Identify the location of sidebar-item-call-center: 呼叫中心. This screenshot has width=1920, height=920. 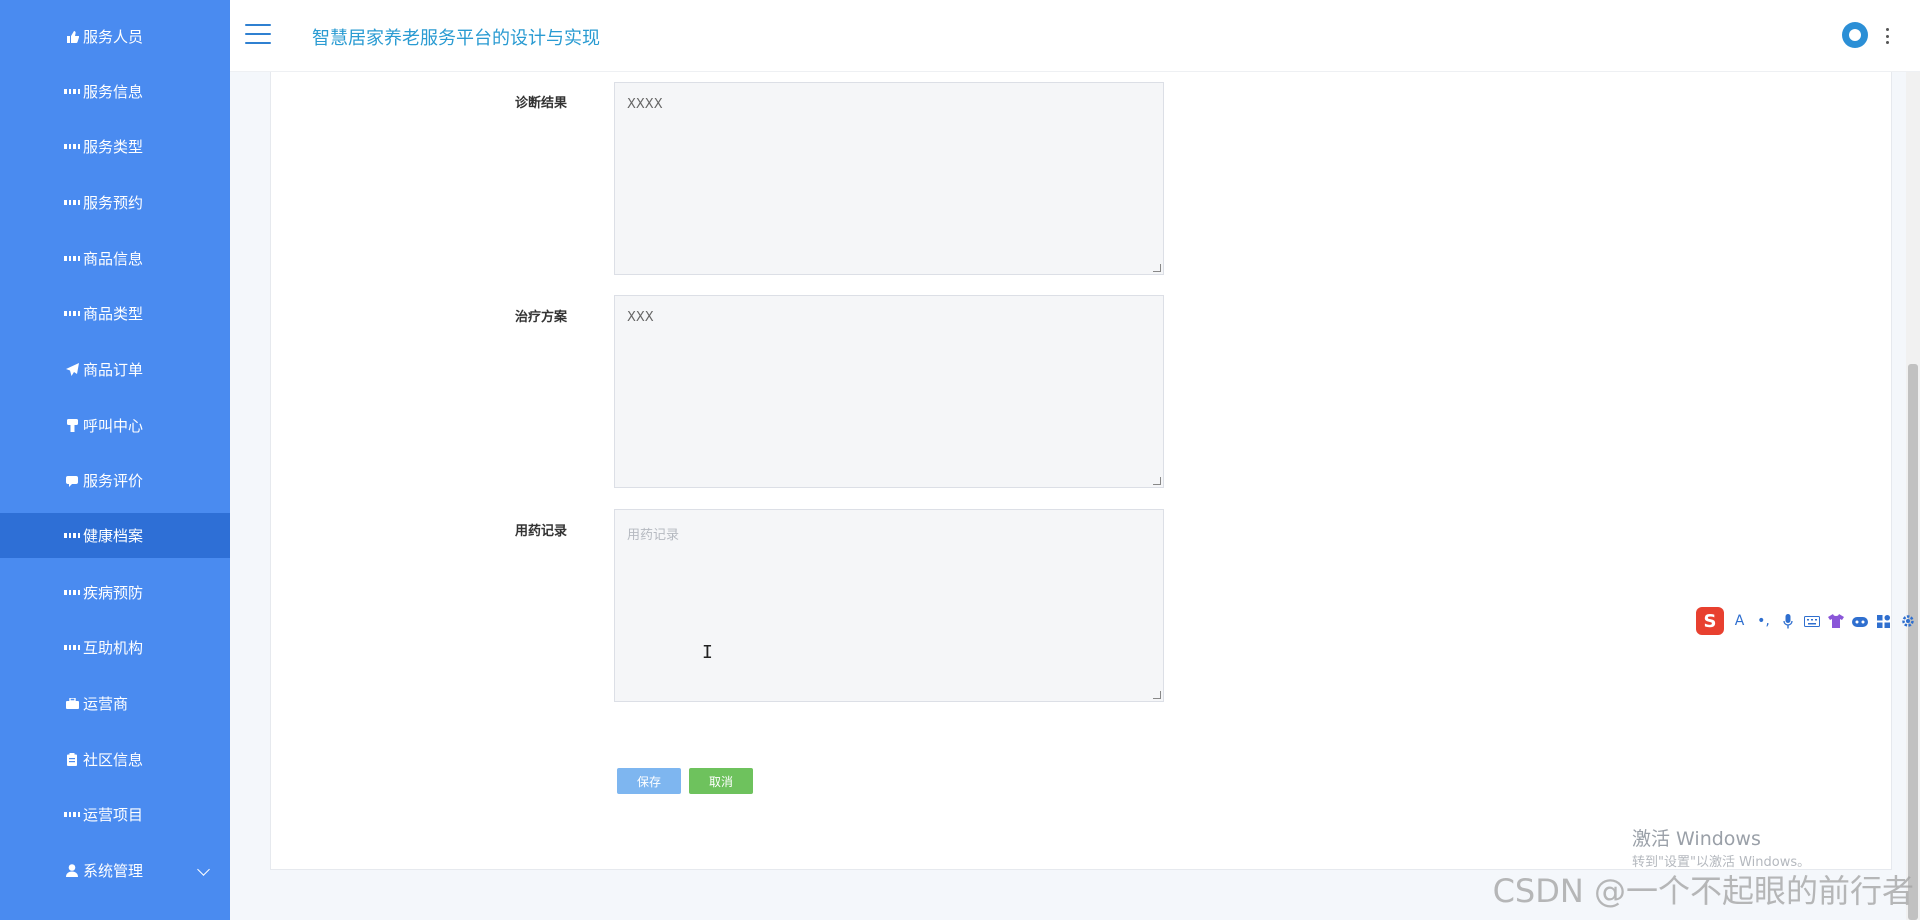
(115, 425).